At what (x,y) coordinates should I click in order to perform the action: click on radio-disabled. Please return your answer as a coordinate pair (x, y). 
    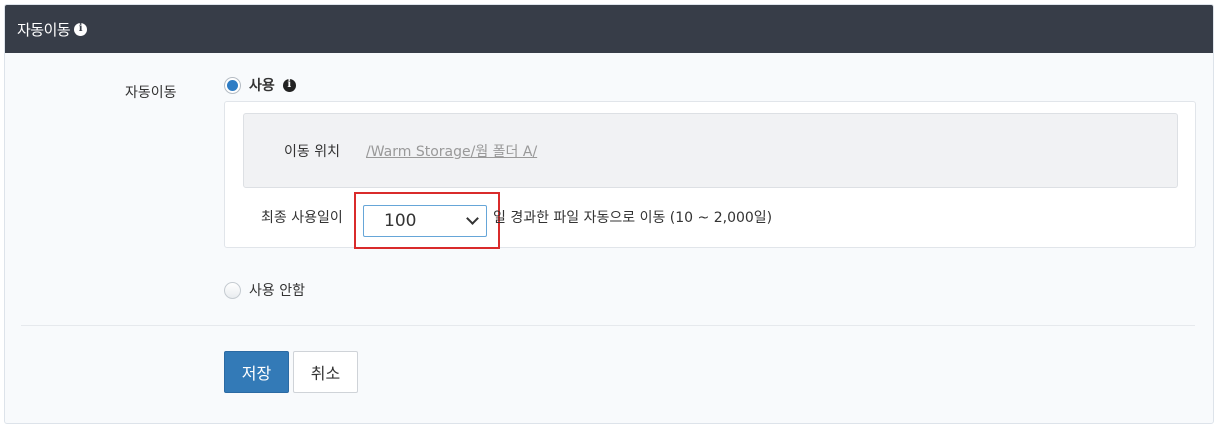
    Looking at the image, I should click on (232, 290).